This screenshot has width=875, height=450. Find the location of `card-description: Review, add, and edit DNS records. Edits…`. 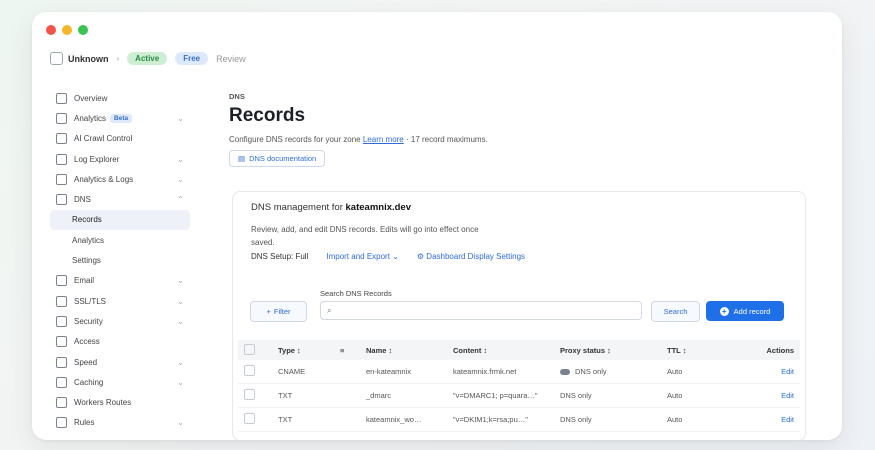

card-description: Review, add, and edit DNS records. Edits… is located at coordinates (365, 236).